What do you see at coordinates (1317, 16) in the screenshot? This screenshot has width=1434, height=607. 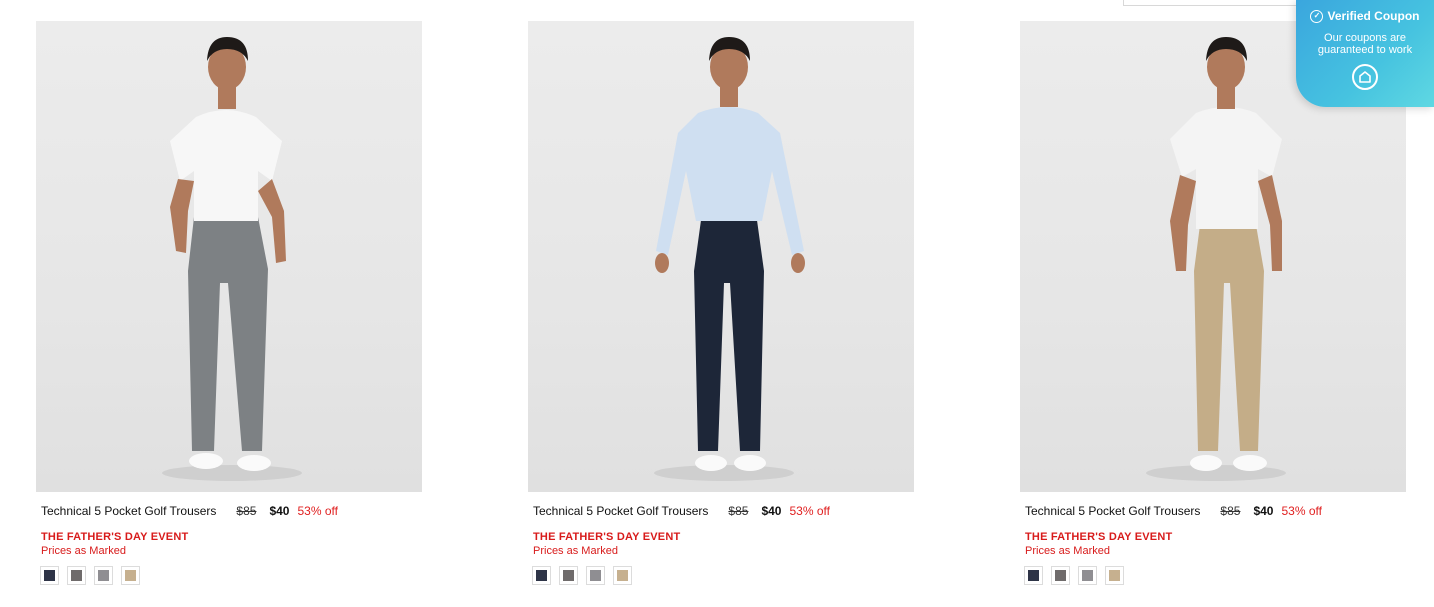 I see `check-circle-icon: ✓` at bounding box center [1317, 16].